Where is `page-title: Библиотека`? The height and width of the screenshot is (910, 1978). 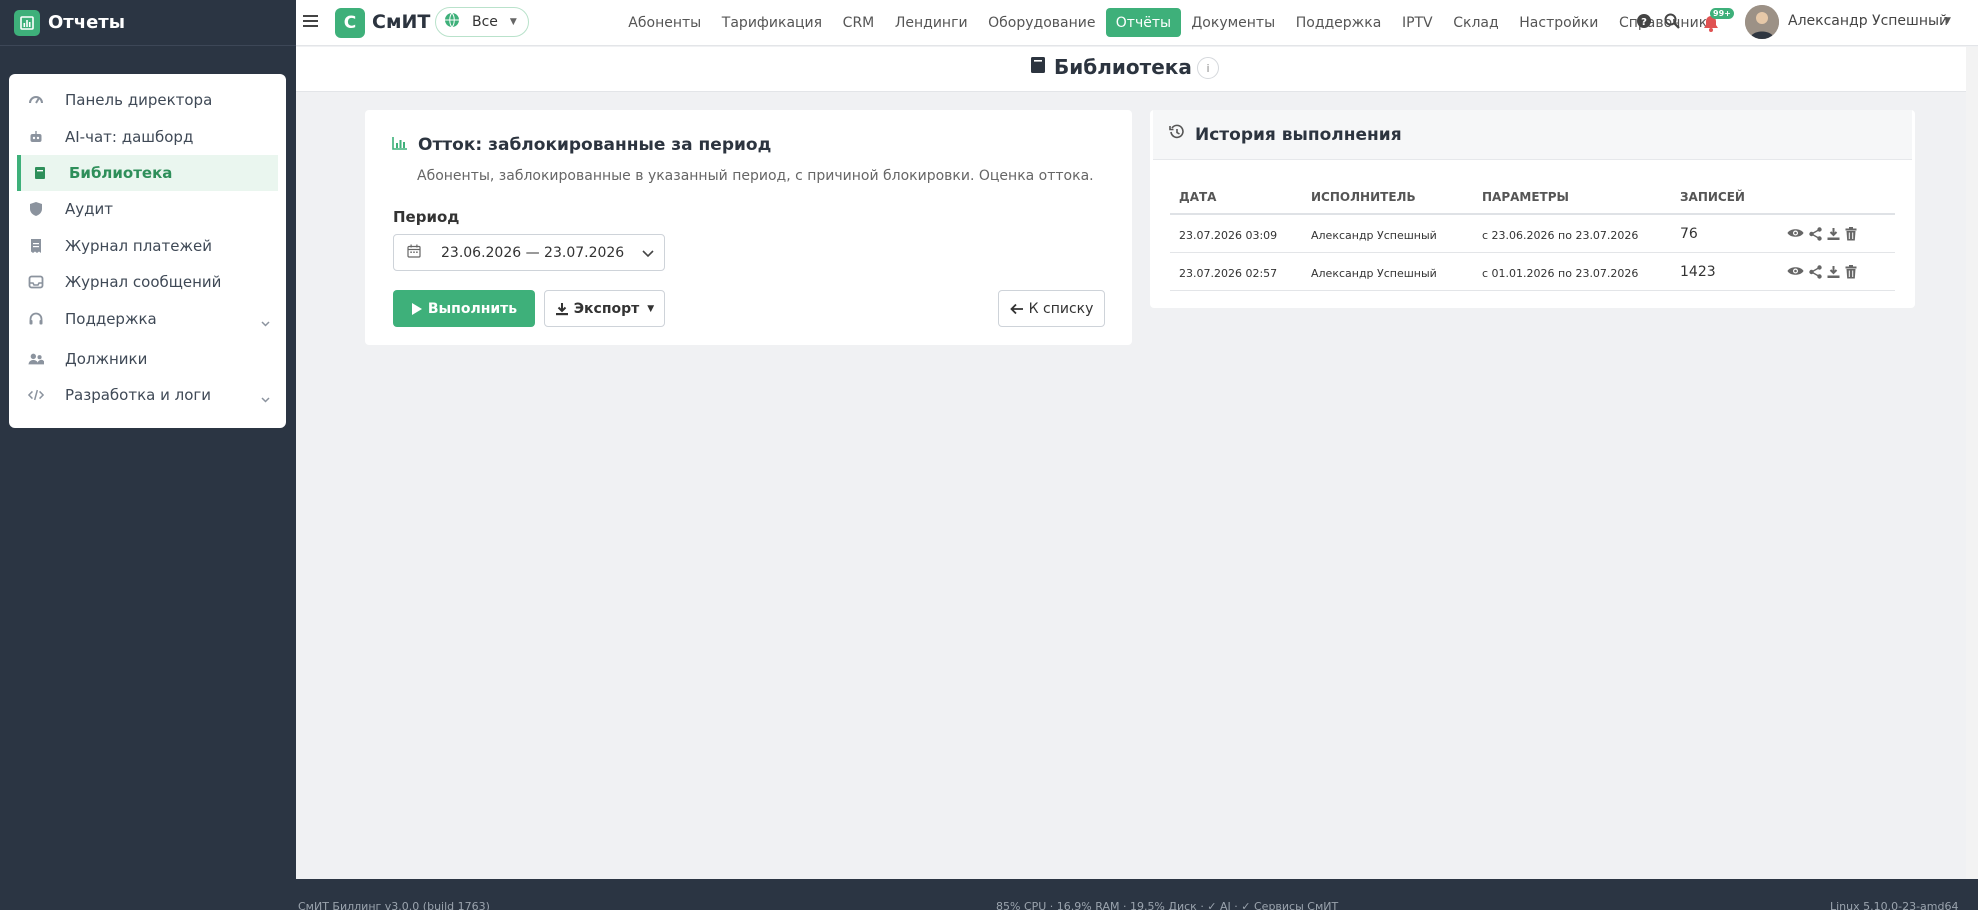 page-title: Библиотека is located at coordinates (1111, 67).